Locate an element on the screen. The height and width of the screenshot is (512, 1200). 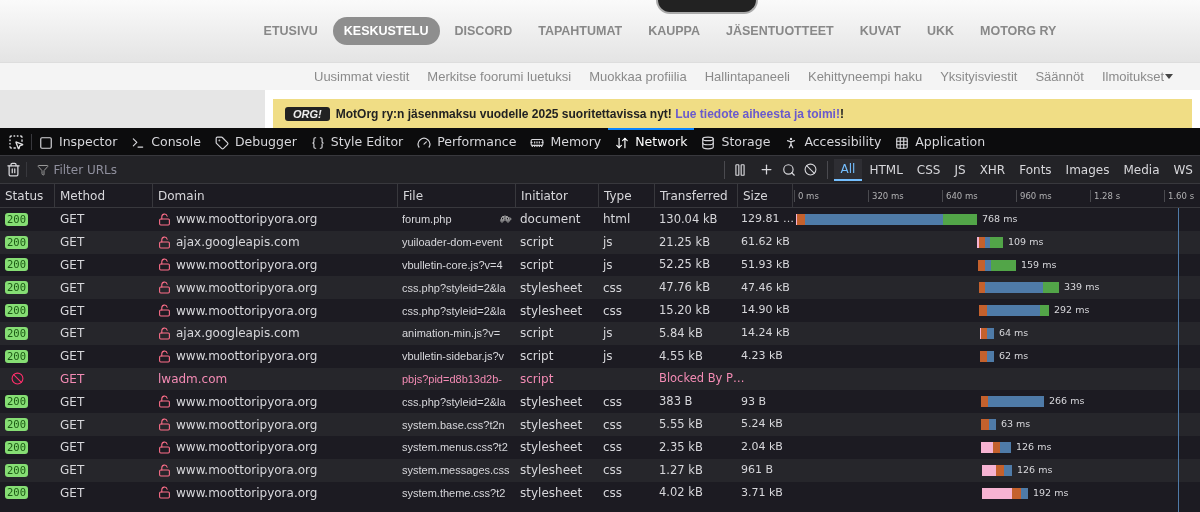
timeline-tick: 1.28 s is located at coordinates (1105, 196).